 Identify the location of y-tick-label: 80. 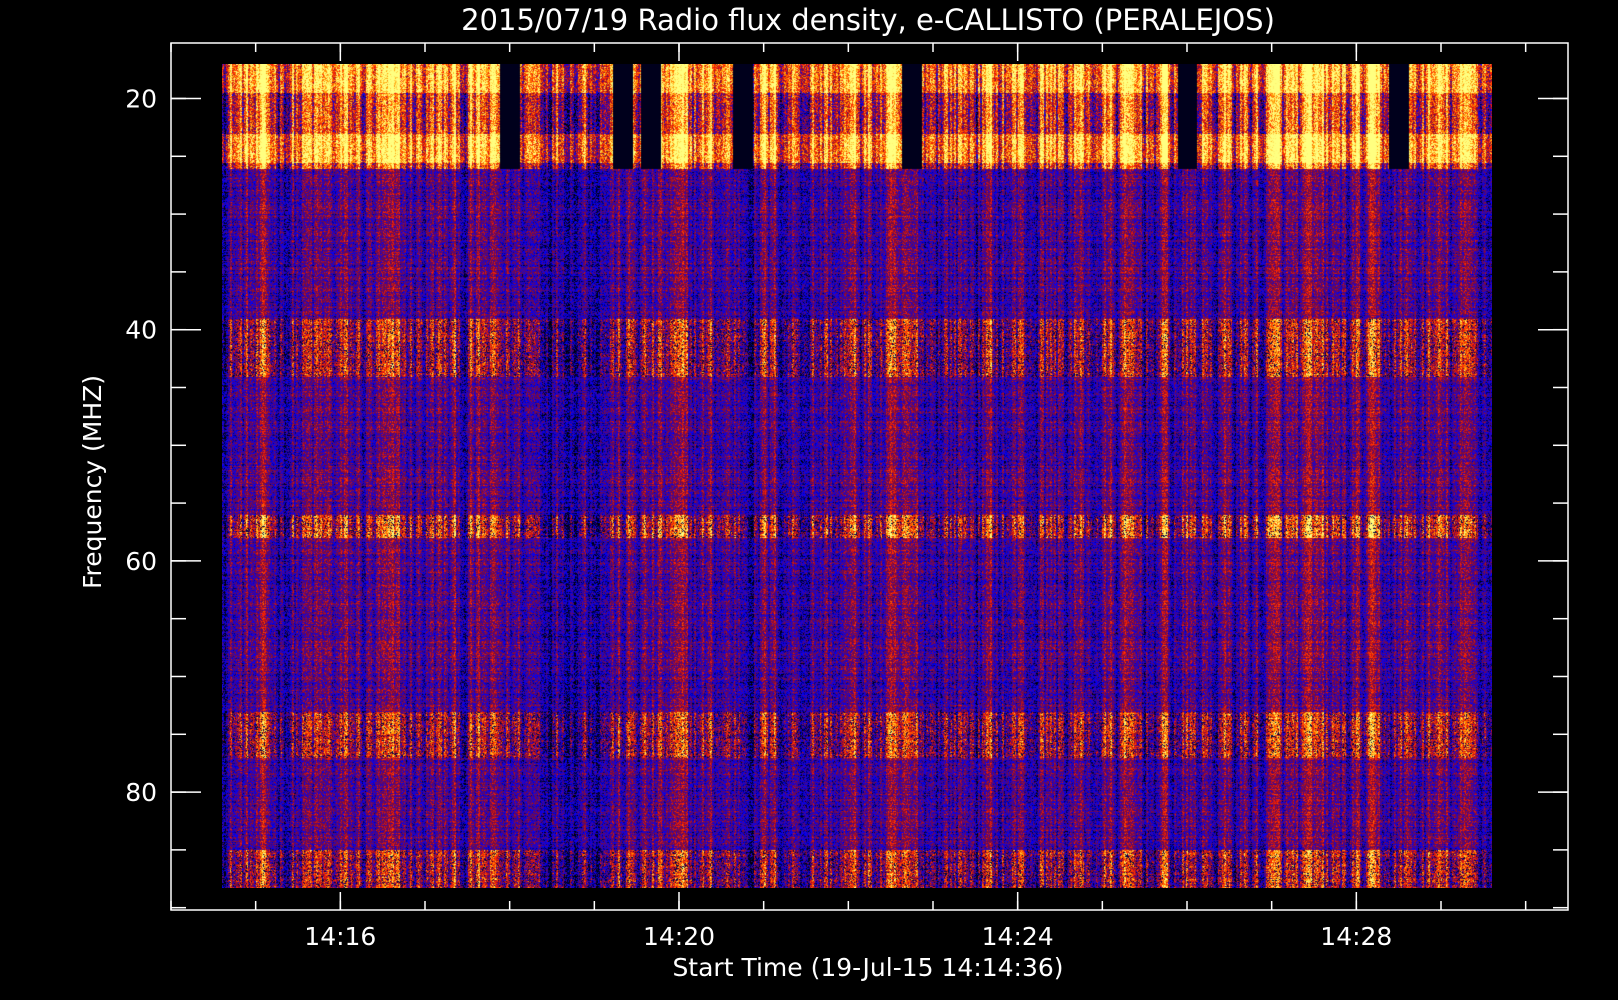
(141, 792).